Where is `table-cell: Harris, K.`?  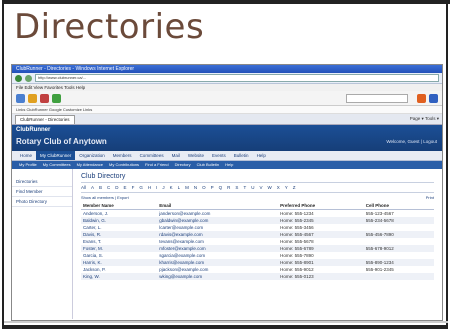
table-cell: Harris, K. is located at coordinates (119, 262).